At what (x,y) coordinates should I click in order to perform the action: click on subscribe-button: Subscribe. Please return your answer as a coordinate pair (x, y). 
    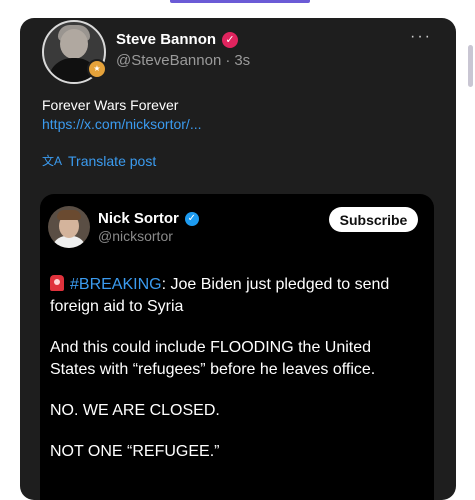
    Looking at the image, I should click on (373, 219).